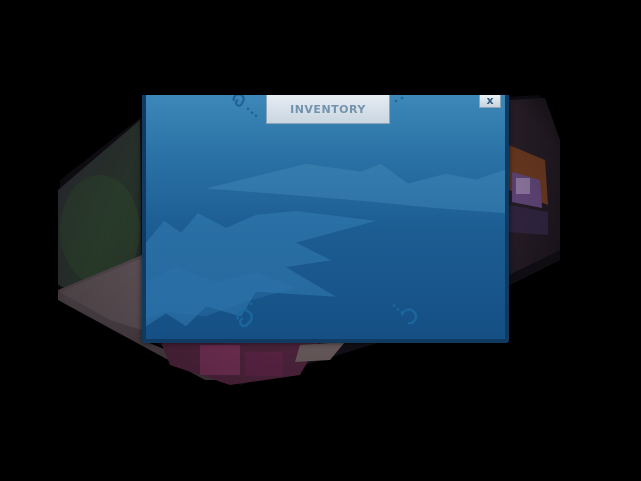 The width and height of the screenshot is (641, 481). Describe the element at coordinates (405, 314) in the screenshot. I see `swirl-ornament-bottom-right` at that location.